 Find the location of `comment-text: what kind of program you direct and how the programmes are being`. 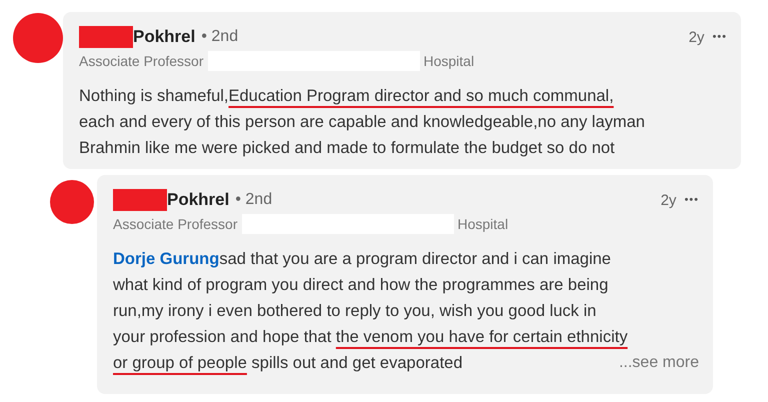

comment-text: what kind of program you direct and how the programmes are being is located at coordinates (360, 285).